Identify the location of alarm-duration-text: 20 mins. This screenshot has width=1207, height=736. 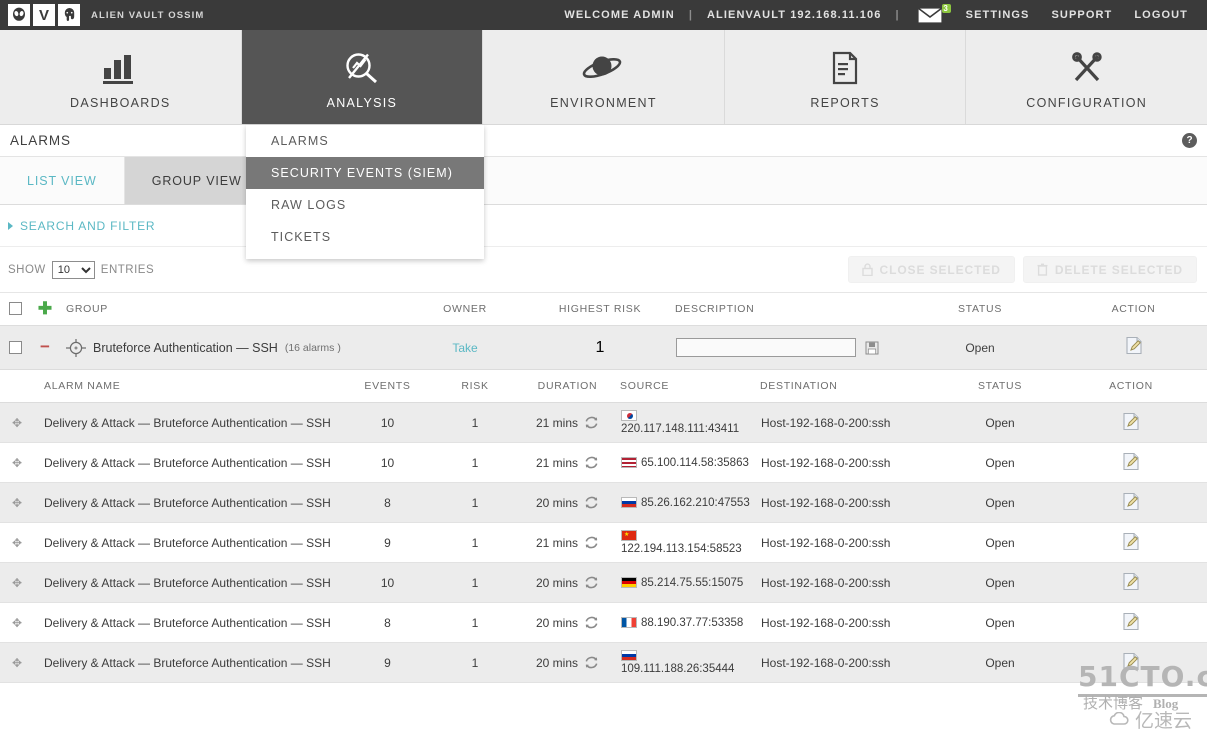
(557, 502).